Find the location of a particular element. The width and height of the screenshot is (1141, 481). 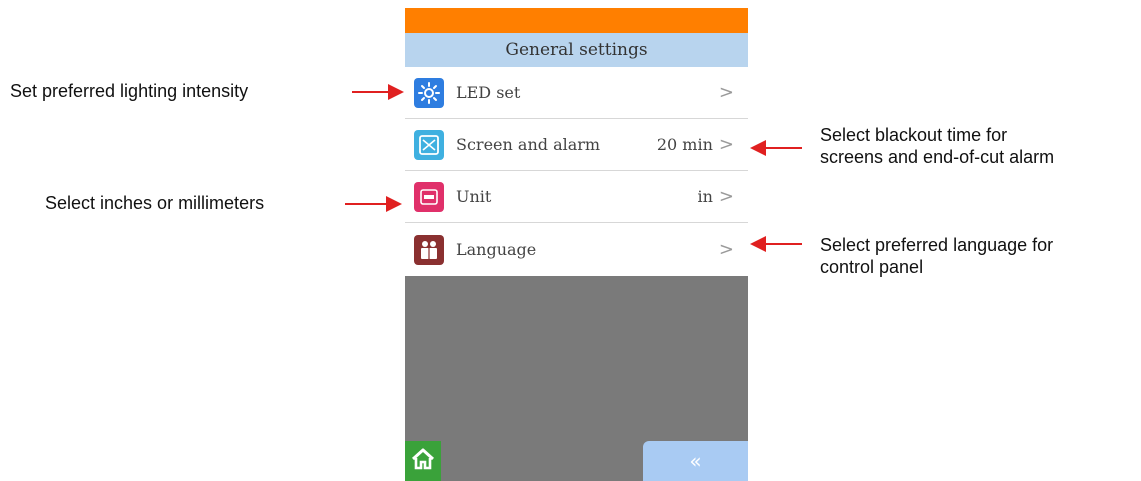

led-sun-icon is located at coordinates (429, 92).